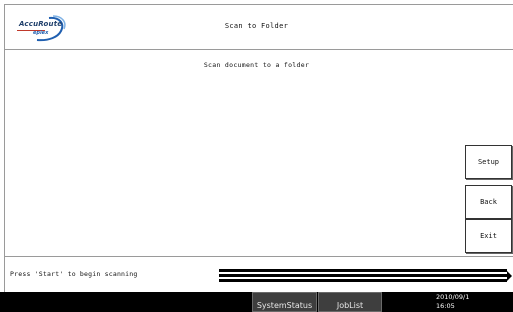  I want to click on status-message: Press 'Start' to begin scanning, so click(74, 274).